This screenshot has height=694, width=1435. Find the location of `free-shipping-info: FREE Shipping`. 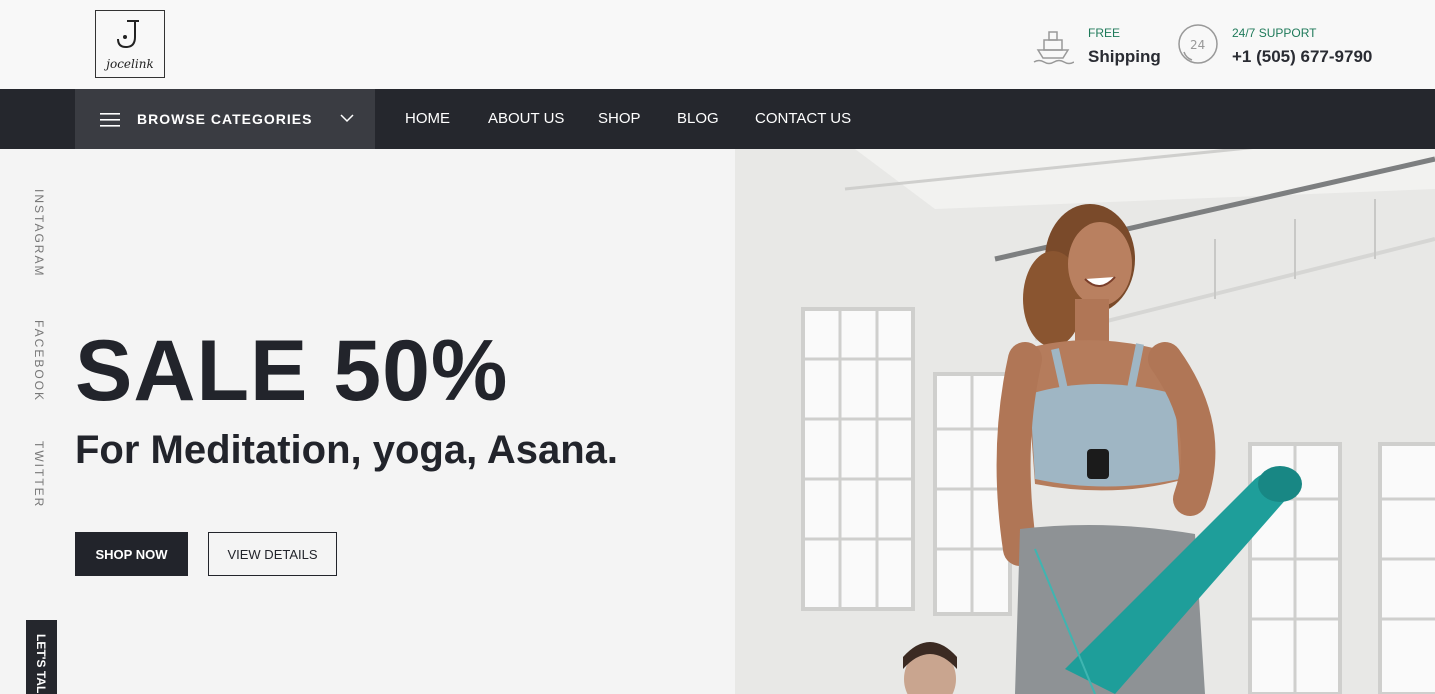

free-shipping-info: FREE Shipping is located at coordinates (1102, 44).